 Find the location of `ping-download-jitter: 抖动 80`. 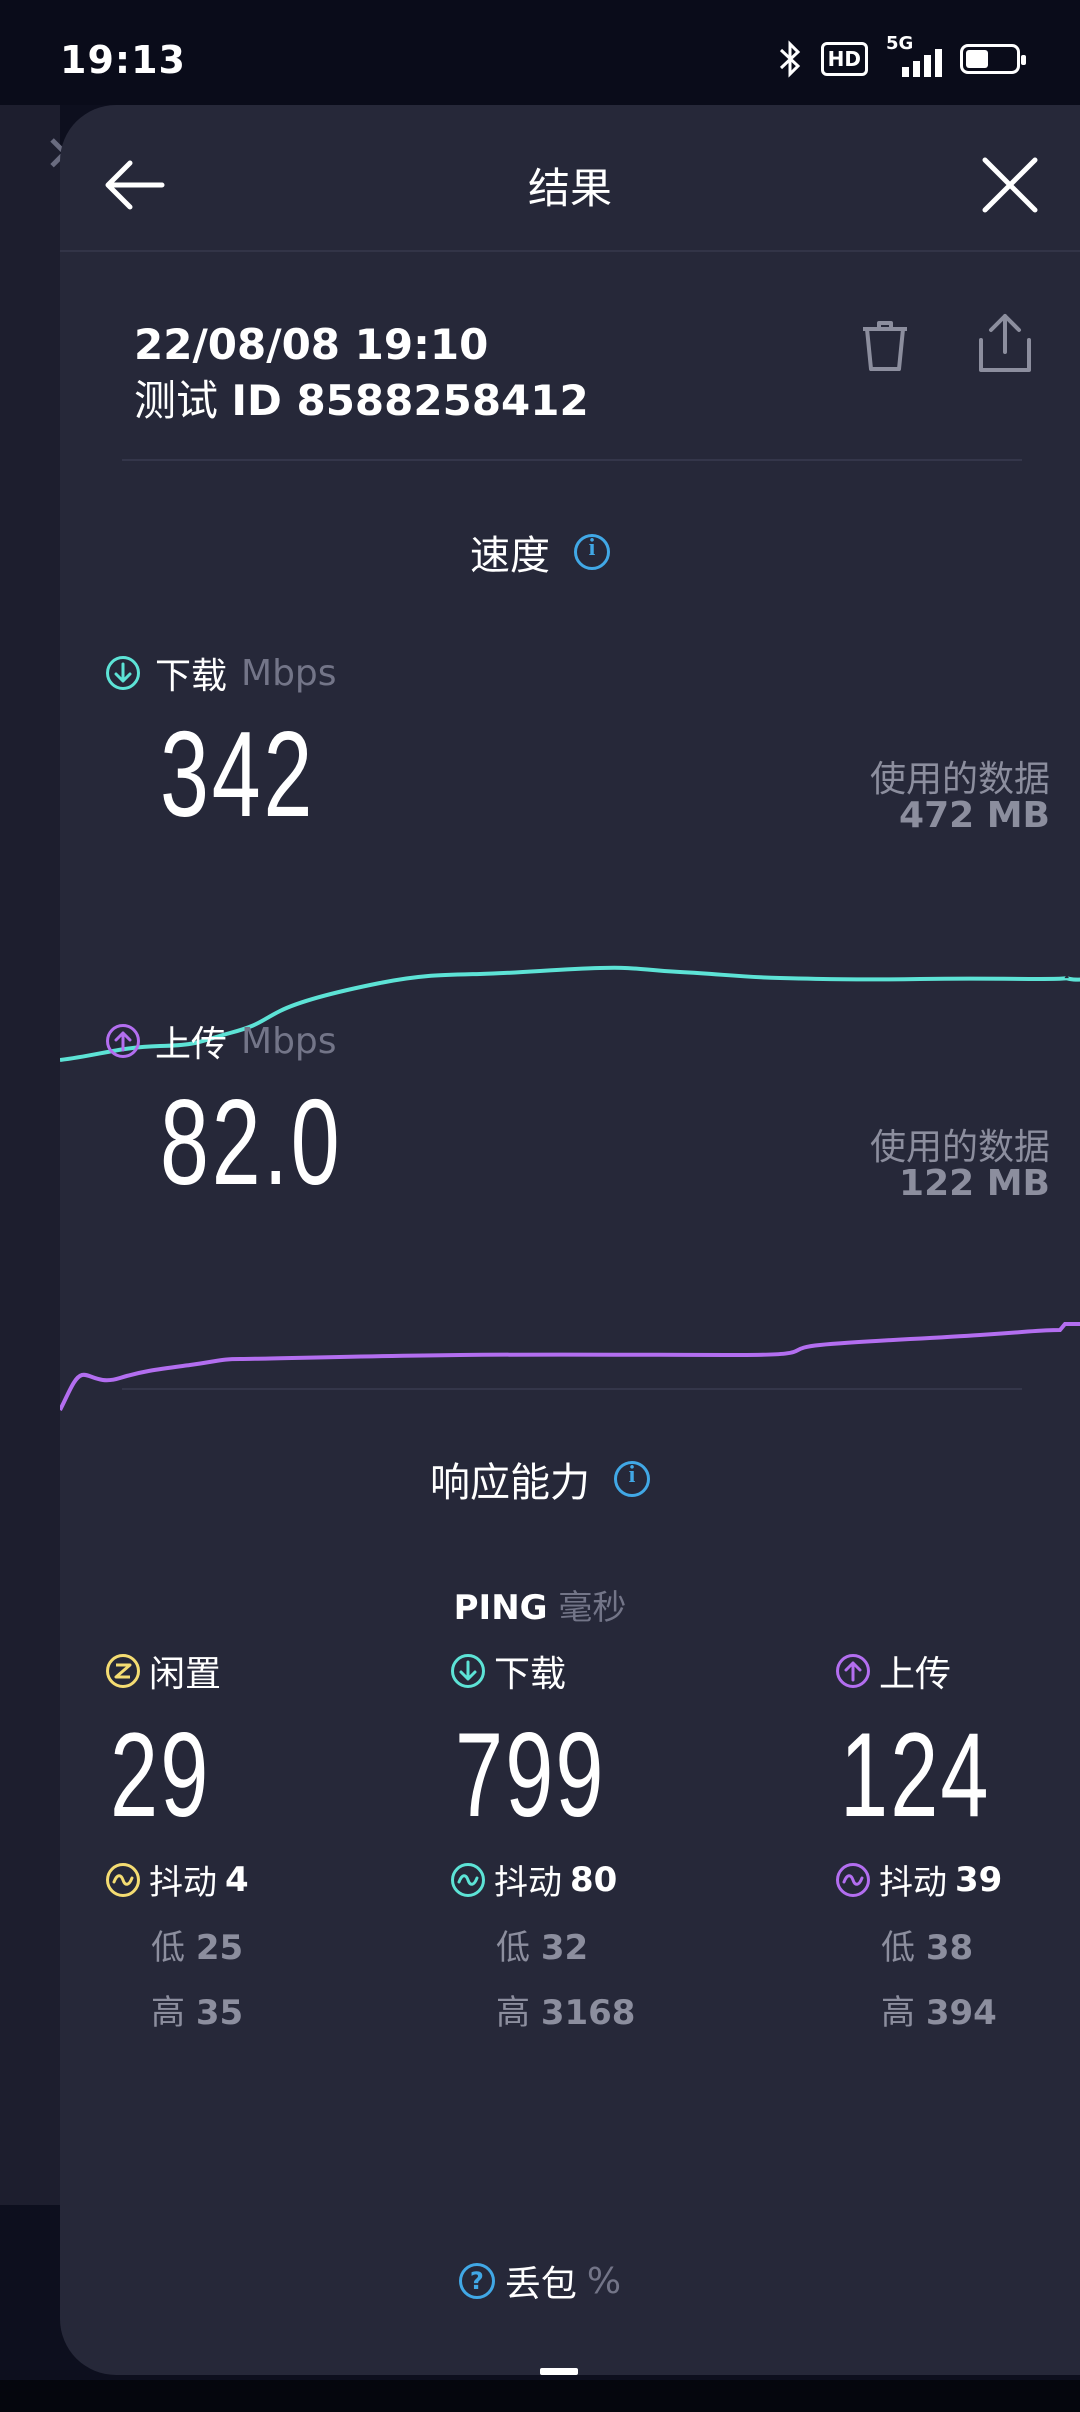

ping-download-jitter: 抖动 80 is located at coordinates (557, 1879).